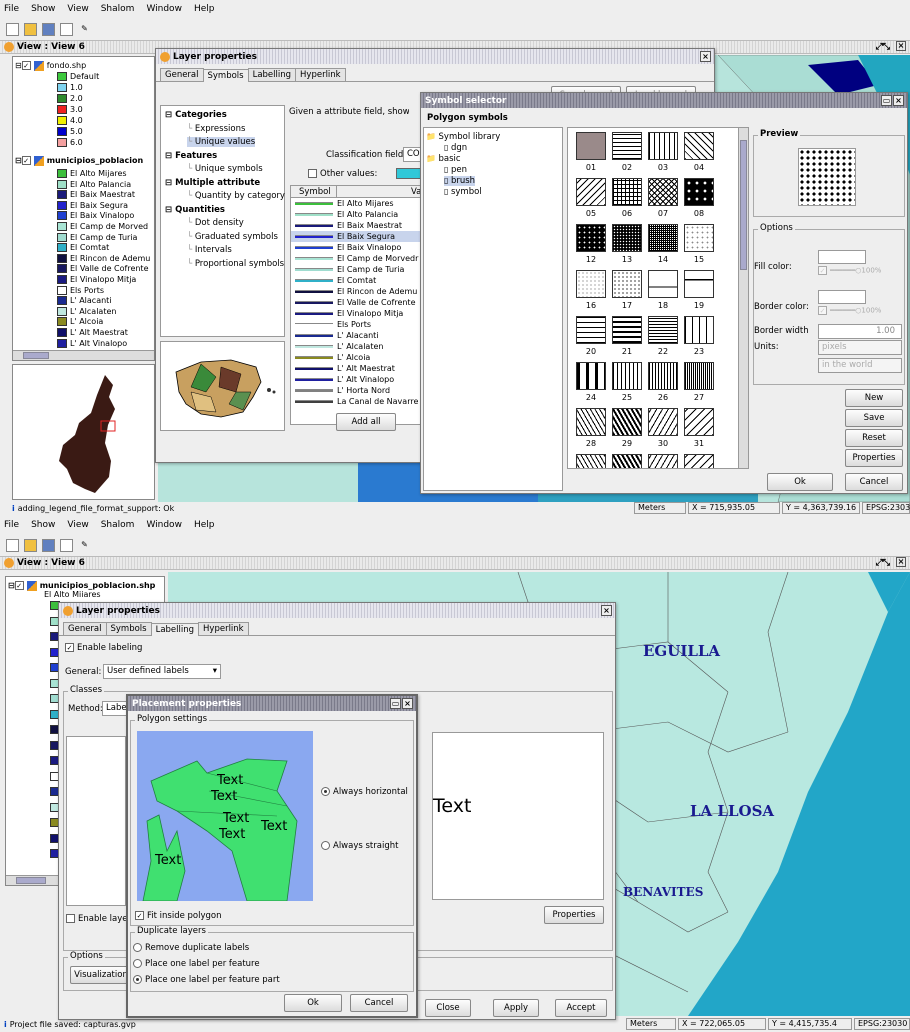 The width and height of the screenshot is (910, 1032). What do you see at coordinates (77, 525) in the screenshot?
I see `menu-view: View` at bounding box center [77, 525].